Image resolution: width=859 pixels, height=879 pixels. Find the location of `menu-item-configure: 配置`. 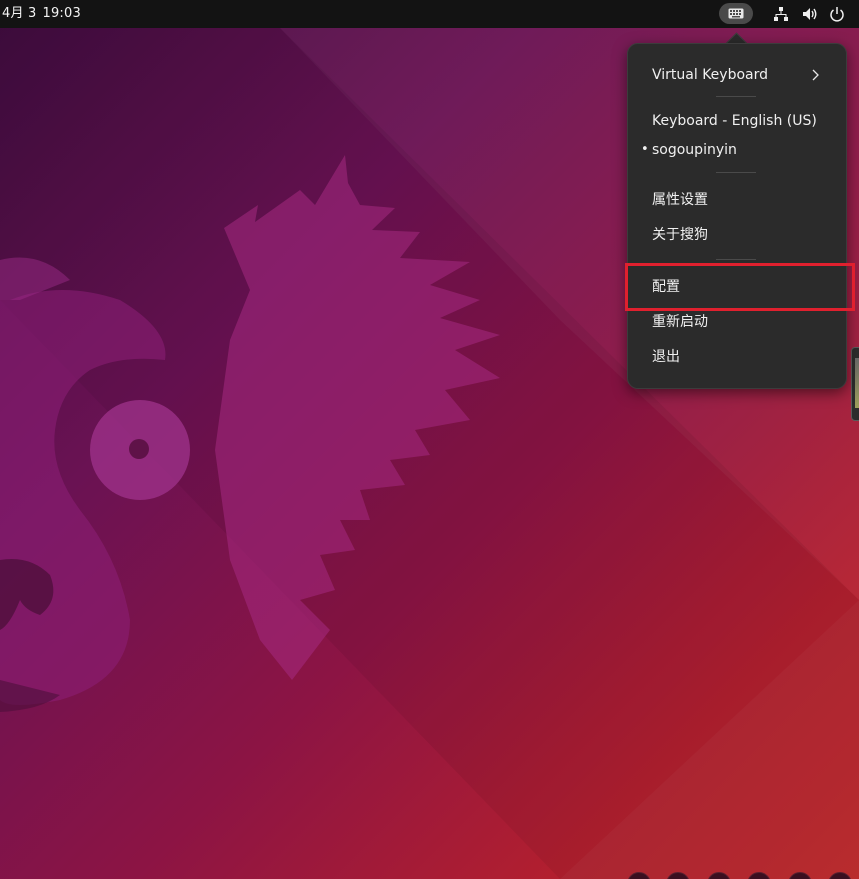

menu-item-configure: 配置 is located at coordinates (737, 287).